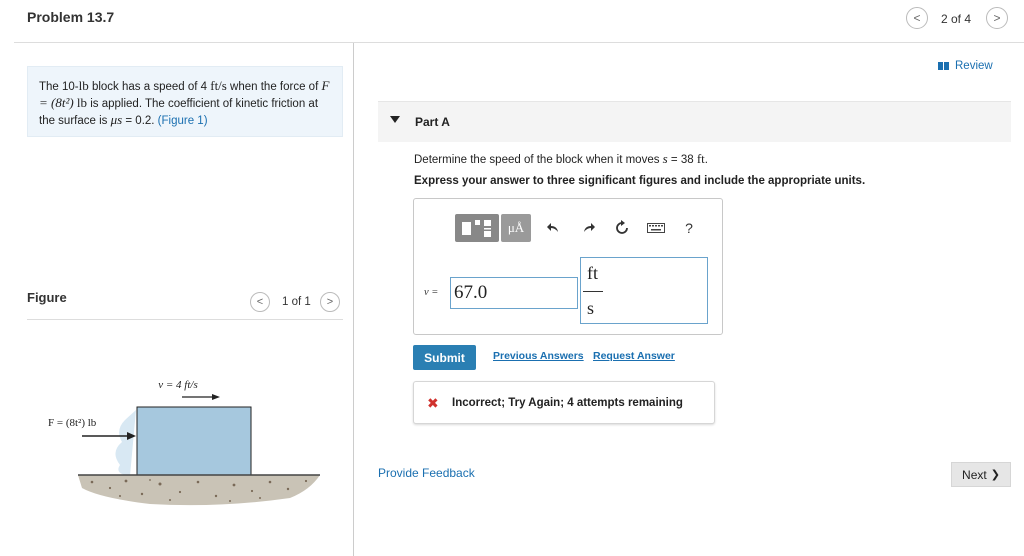 This screenshot has height=556, width=1024. What do you see at coordinates (706, 160) in the screenshot?
I see `question-suffix: .` at bounding box center [706, 160].